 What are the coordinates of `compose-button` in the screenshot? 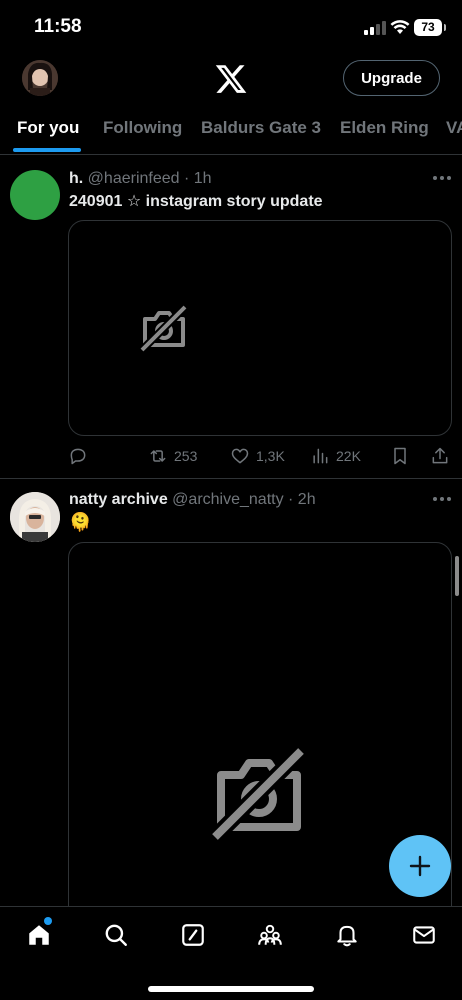 It's located at (420, 866).